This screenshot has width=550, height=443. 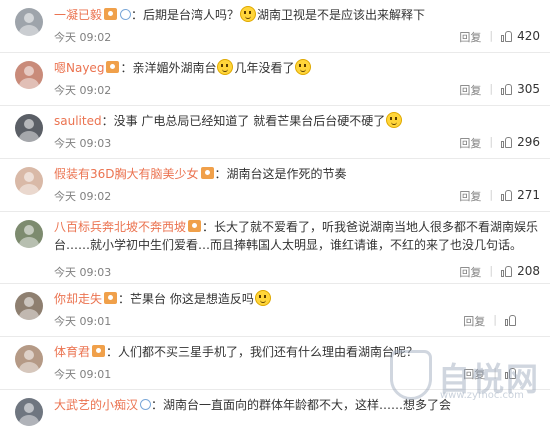 I want to click on username-link: 一凝已毅, so click(x=78, y=15).